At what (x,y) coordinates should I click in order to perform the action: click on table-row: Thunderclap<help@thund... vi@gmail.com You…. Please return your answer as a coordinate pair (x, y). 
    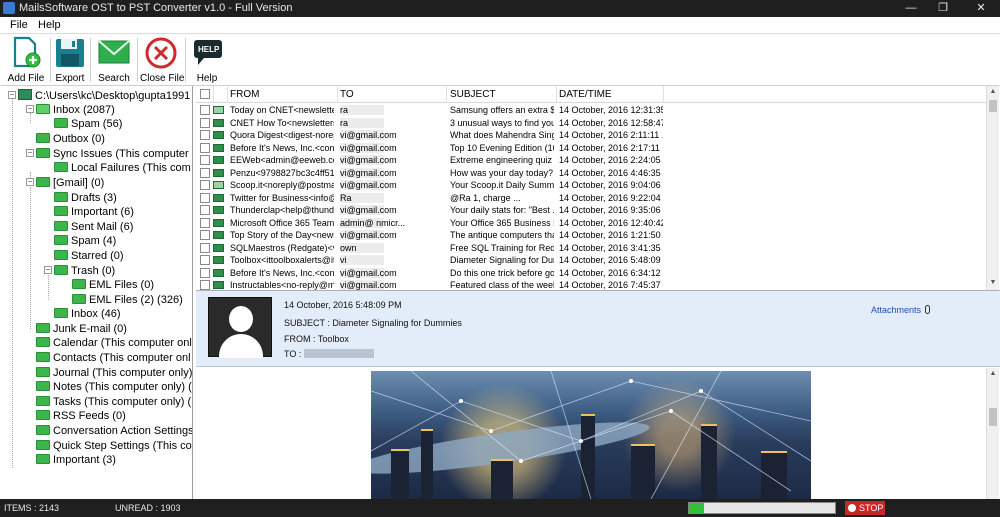
    Looking at the image, I should click on (591, 210).